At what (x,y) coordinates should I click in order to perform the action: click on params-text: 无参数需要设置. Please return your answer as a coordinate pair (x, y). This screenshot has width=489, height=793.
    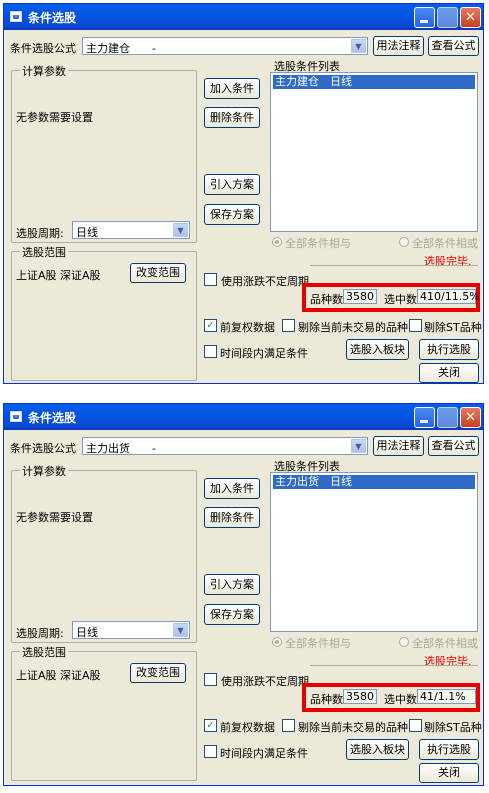
    Looking at the image, I should click on (54, 517).